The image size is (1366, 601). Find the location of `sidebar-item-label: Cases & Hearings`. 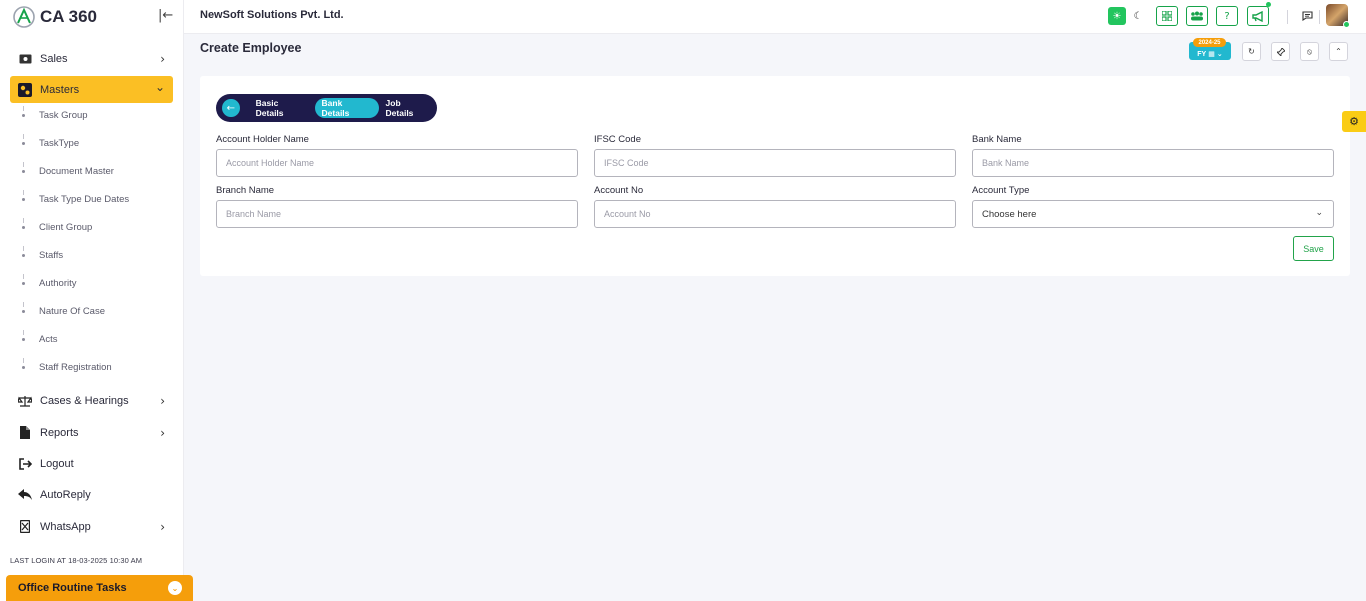

sidebar-item-label: Cases & Hearings is located at coordinates (84, 400).